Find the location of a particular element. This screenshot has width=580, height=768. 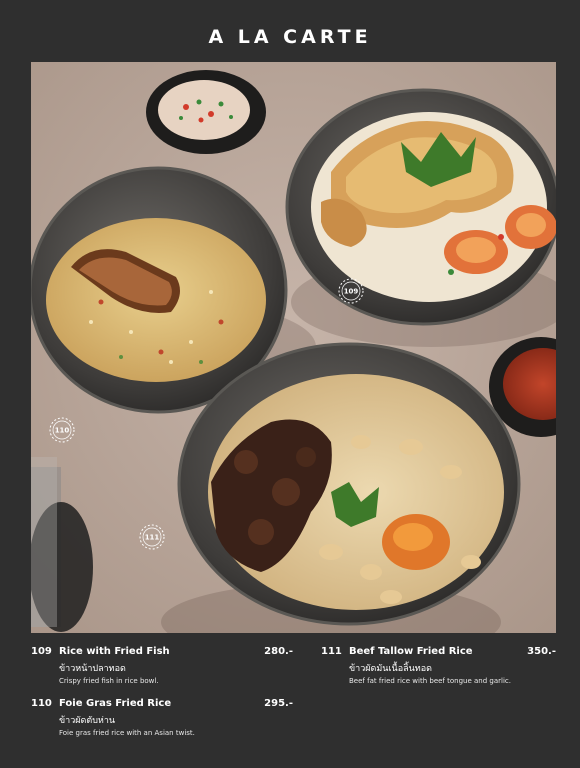

item-thai-name: ข้าวหน้าปลาทอด is located at coordinates (92, 669).